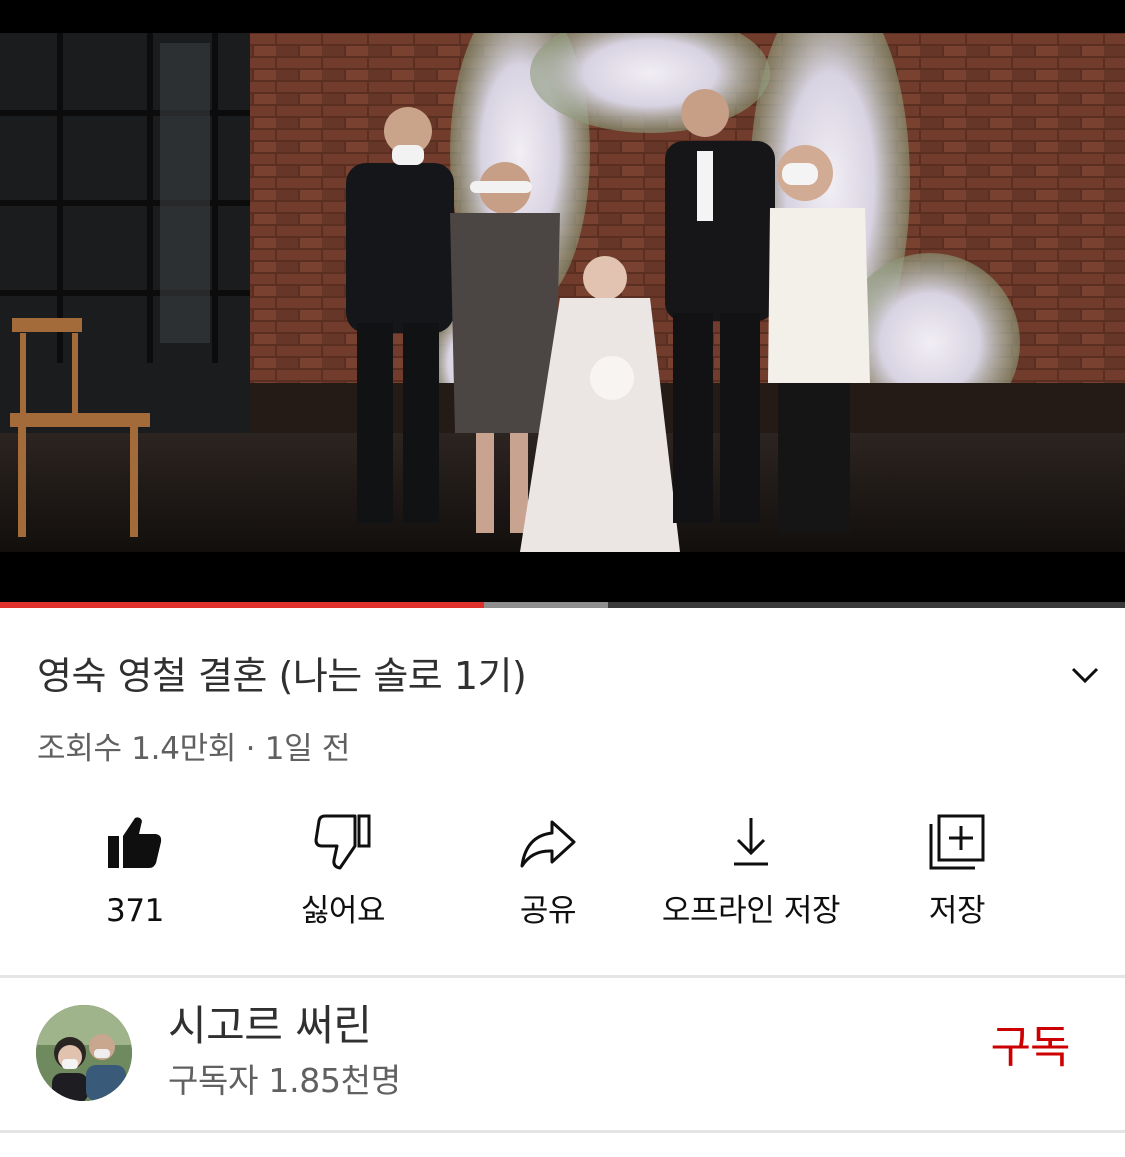 Image resolution: width=1125 pixels, height=1157 pixels. Describe the element at coordinates (242, 605) in the screenshot. I see `progress-played` at that location.